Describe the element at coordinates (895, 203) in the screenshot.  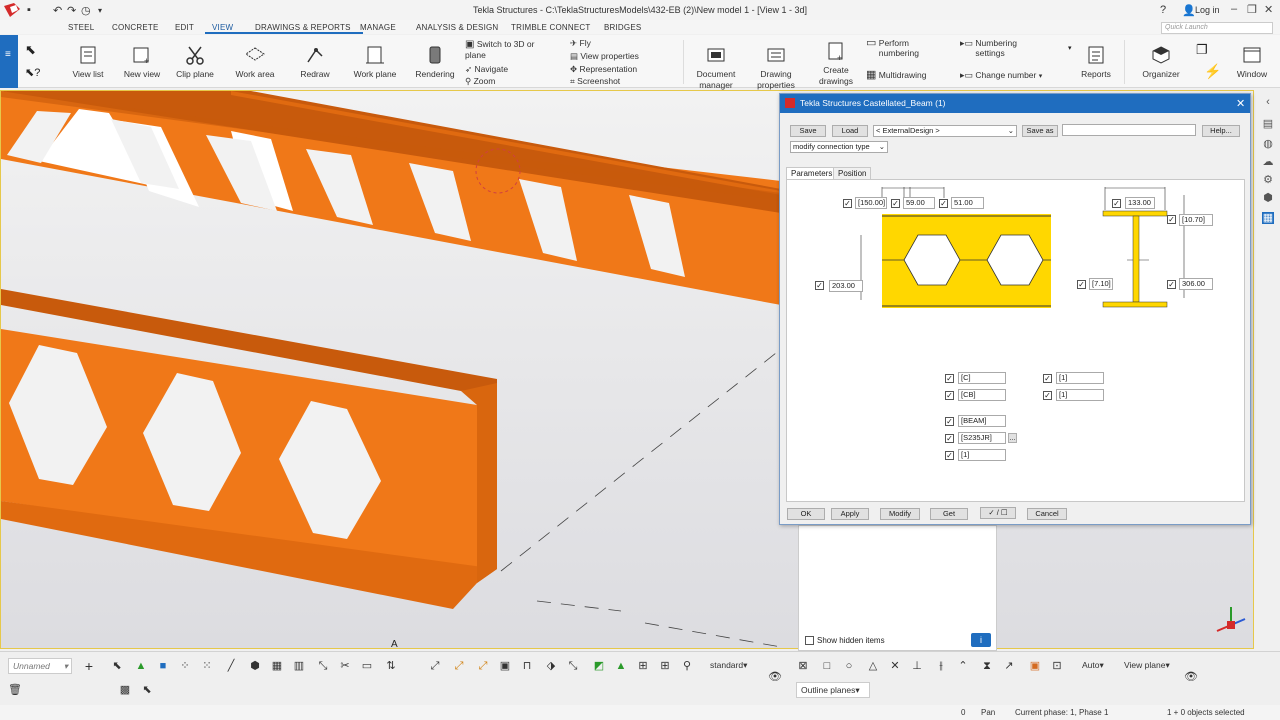
I see `hole-width-checkbox: ✓` at that location.